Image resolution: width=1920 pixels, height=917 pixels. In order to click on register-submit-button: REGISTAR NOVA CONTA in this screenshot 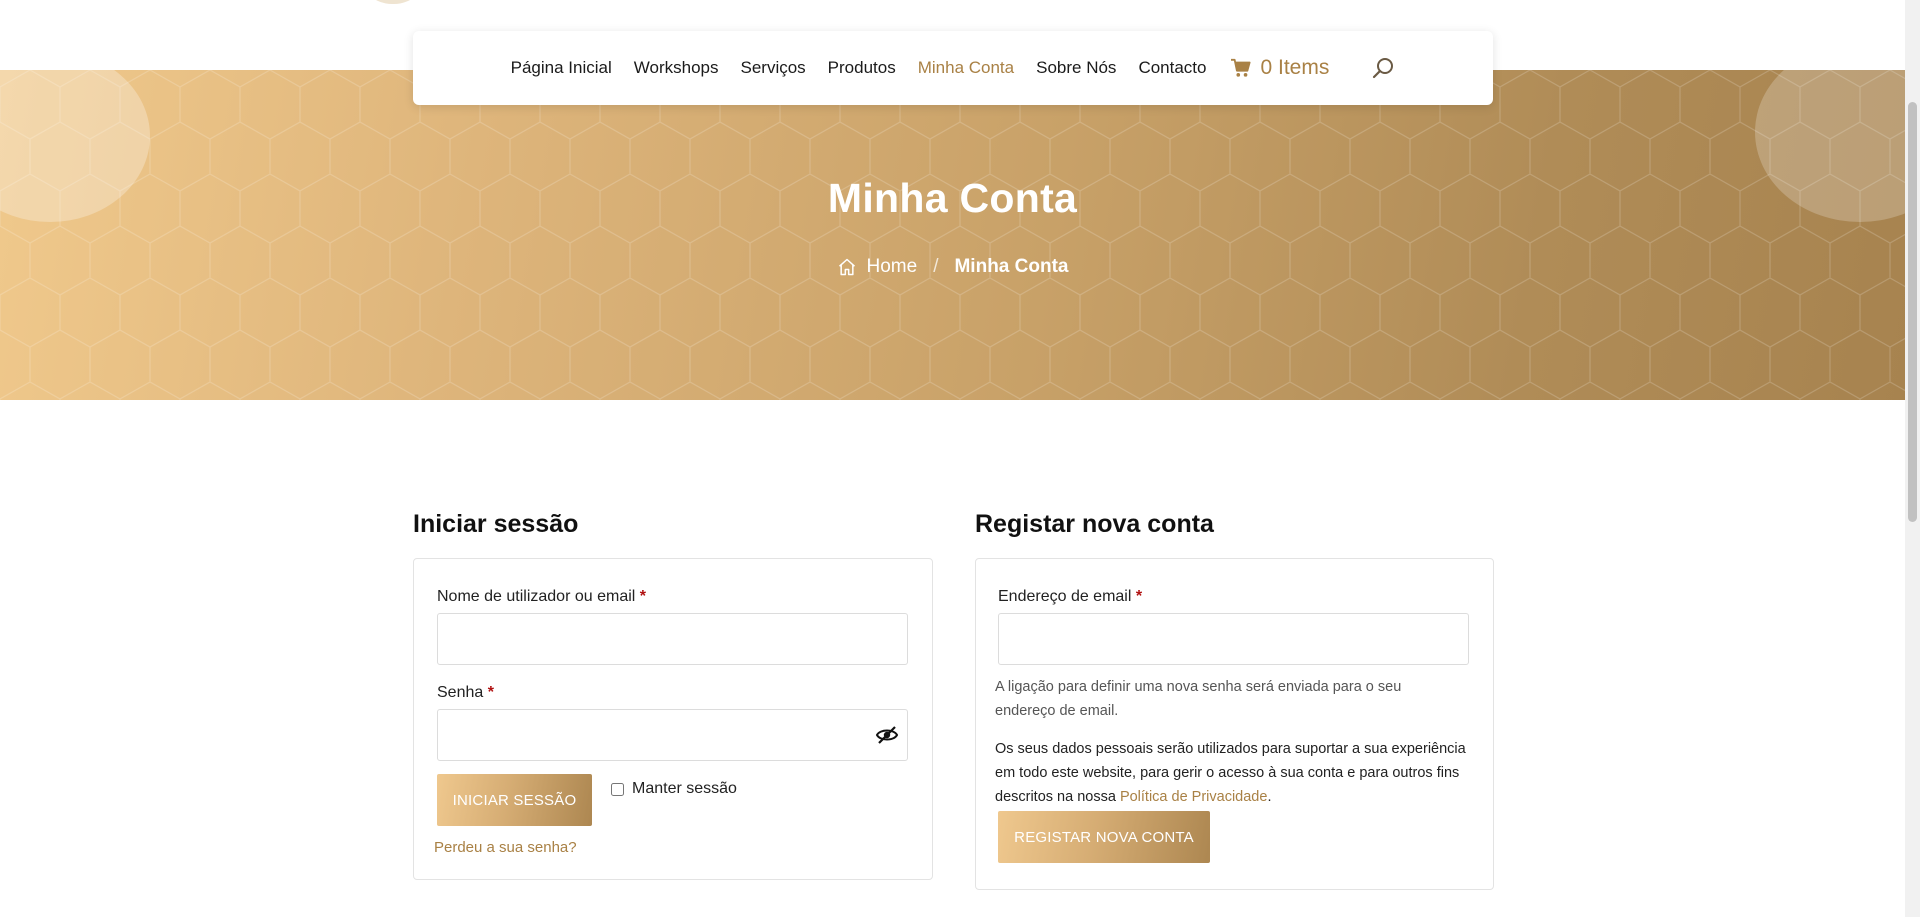, I will do `click(1104, 837)`.